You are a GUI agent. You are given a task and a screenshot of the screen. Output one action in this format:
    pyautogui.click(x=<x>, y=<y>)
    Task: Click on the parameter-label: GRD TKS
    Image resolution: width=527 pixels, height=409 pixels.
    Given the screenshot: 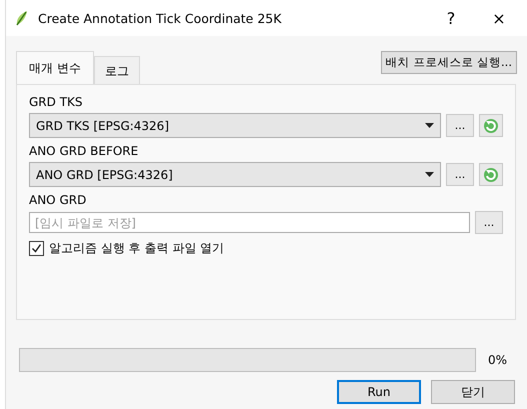 What is the action you would take?
    pyautogui.click(x=56, y=102)
    